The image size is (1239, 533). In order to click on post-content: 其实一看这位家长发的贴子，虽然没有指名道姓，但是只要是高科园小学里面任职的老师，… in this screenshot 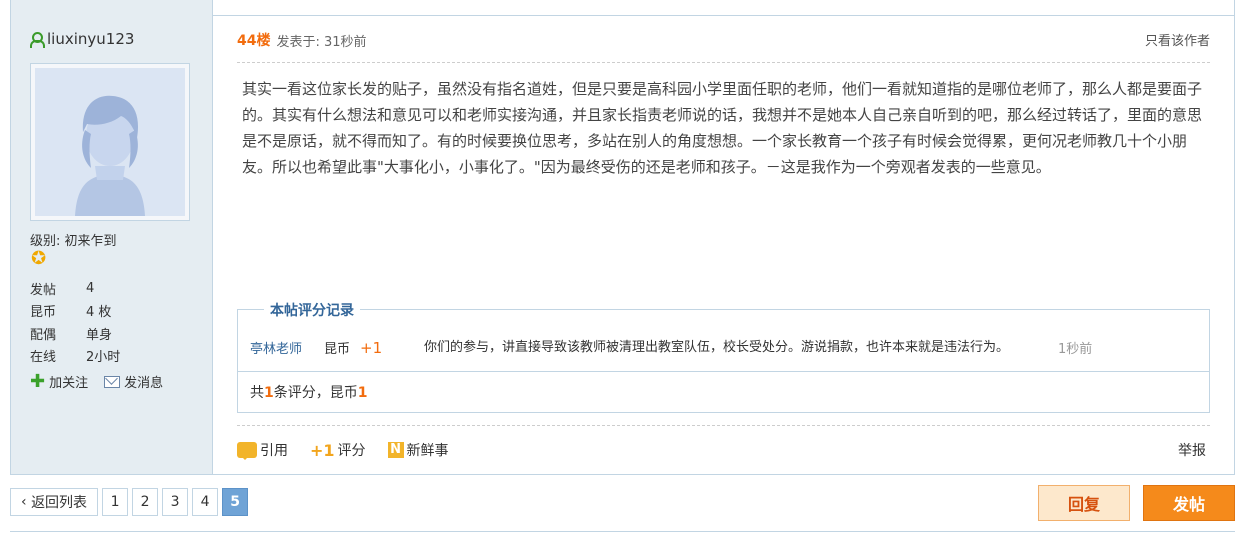, I will do `click(722, 128)`.